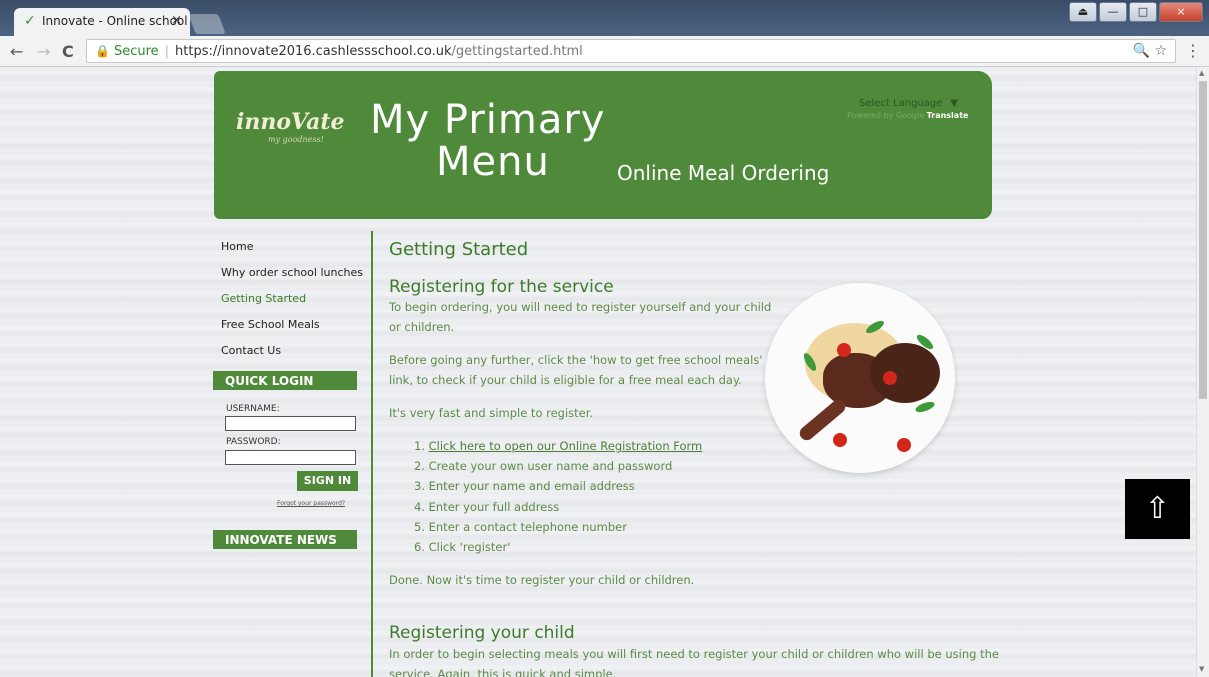 The height and width of the screenshot is (677, 1209). I want to click on innovate-news-heading: INNOVATE NEWS, so click(285, 539).